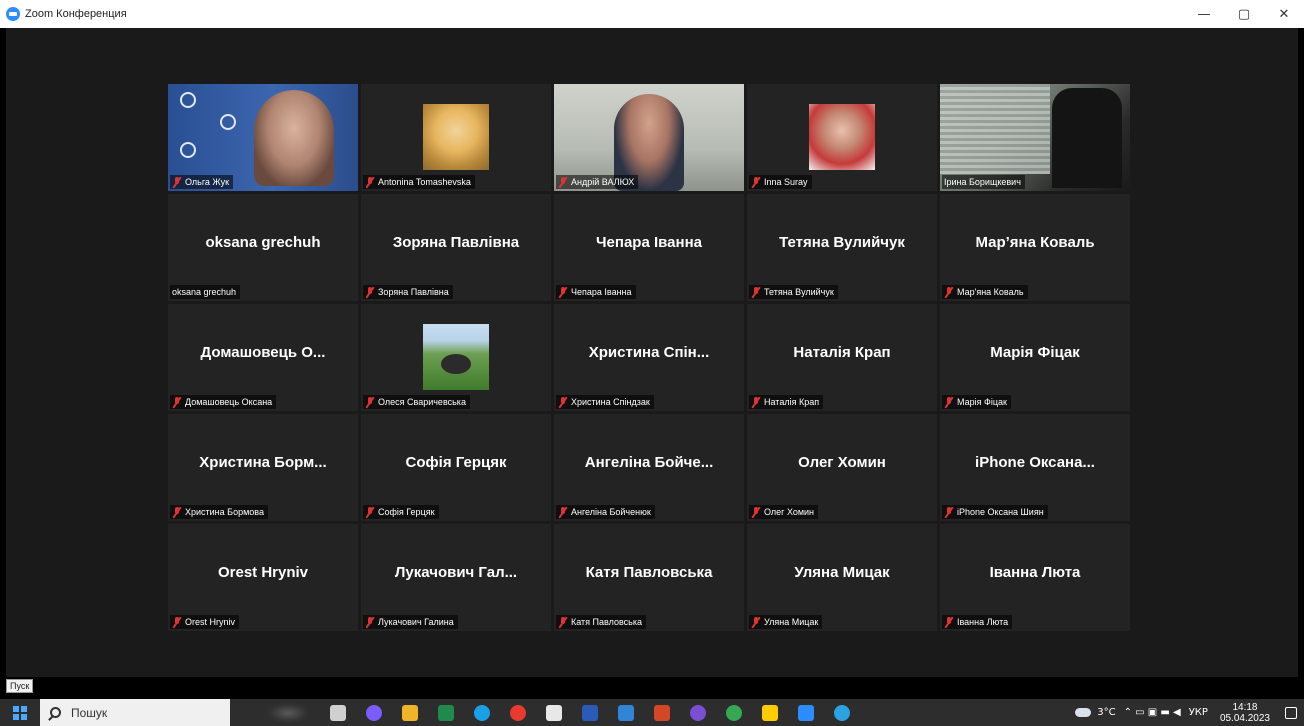 This screenshot has height=726, width=1304. Describe the element at coordinates (1106, 712) in the screenshot. I see `temperature: 3°C` at that location.